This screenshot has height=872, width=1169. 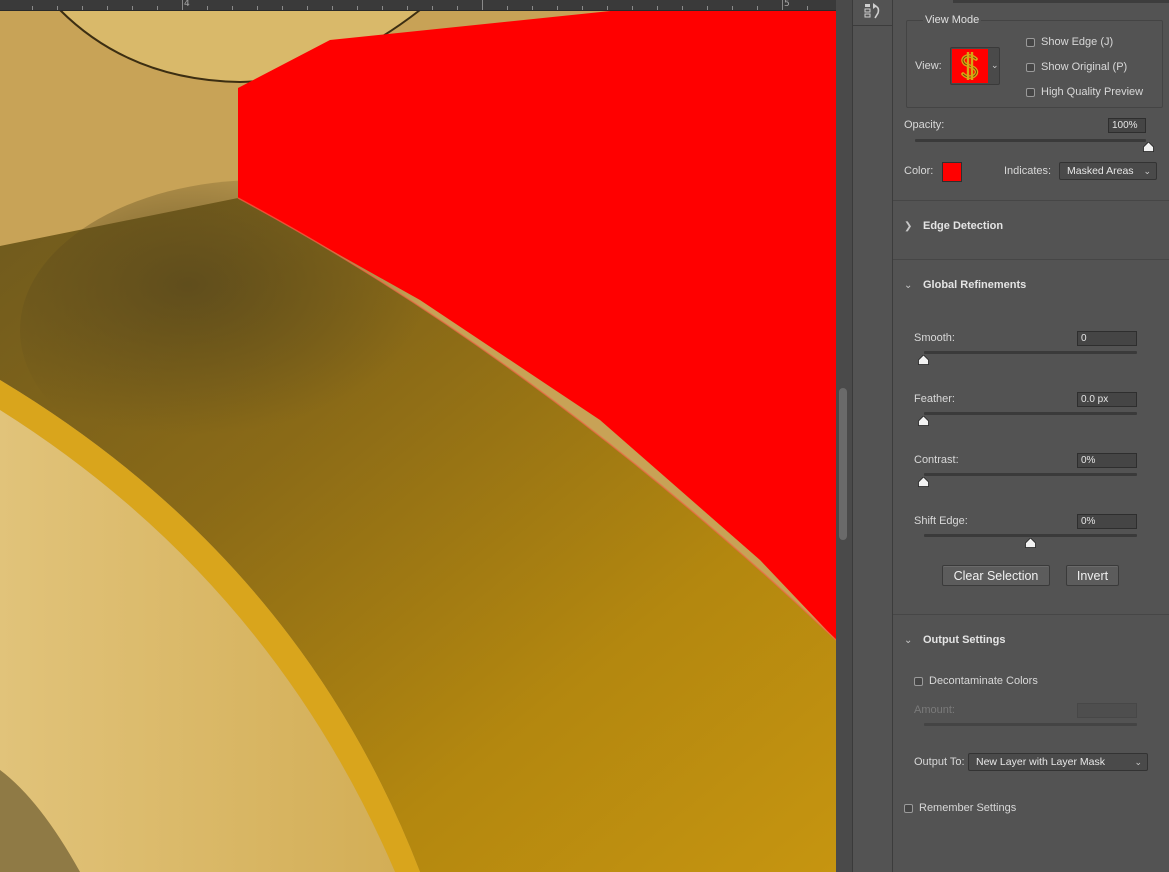 I want to click on decontaminate-colors-label: Decontaminate Colors, so click(x=983, y=681).